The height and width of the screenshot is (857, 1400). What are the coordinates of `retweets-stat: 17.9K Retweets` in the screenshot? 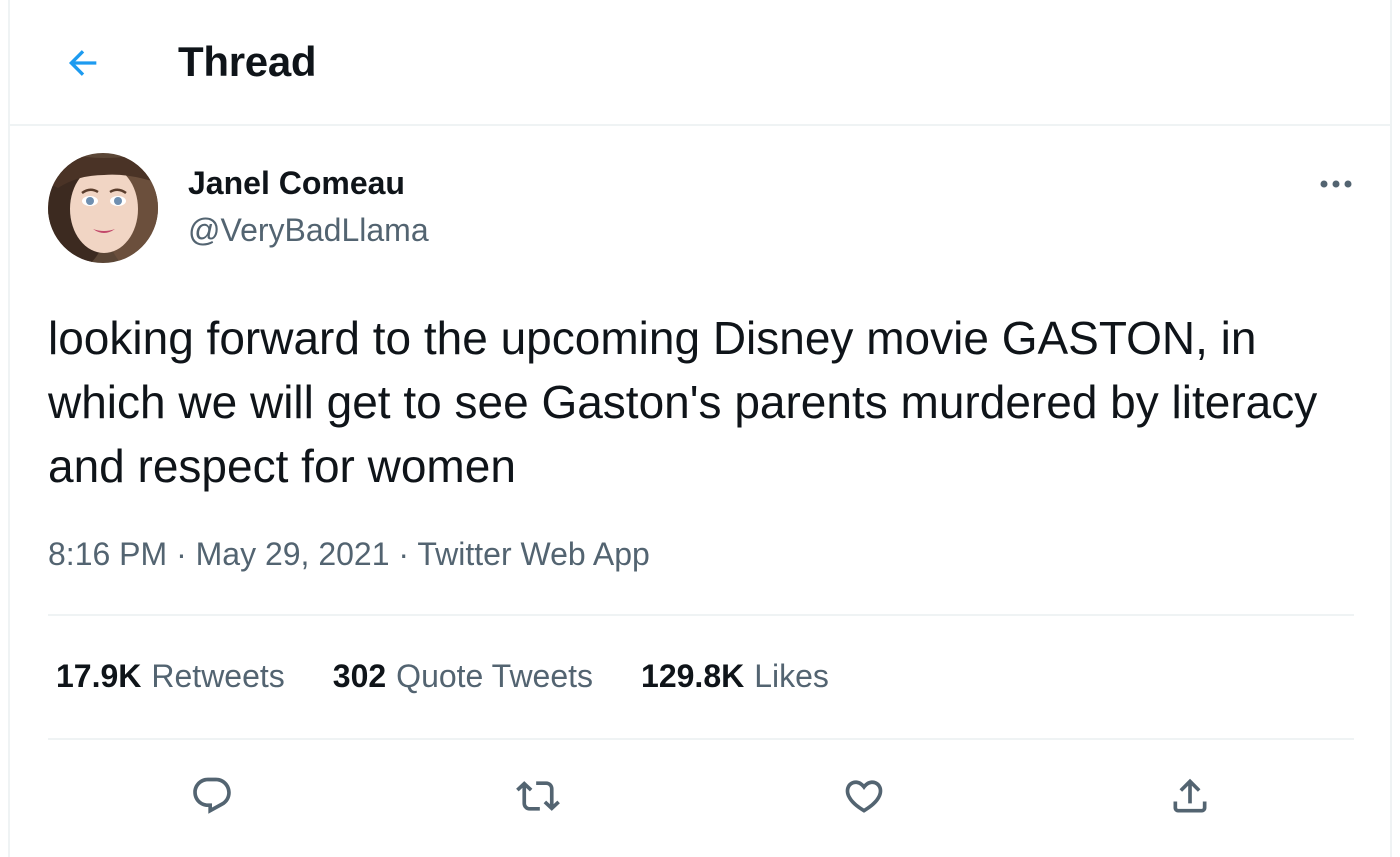 It's located at (170, 680).